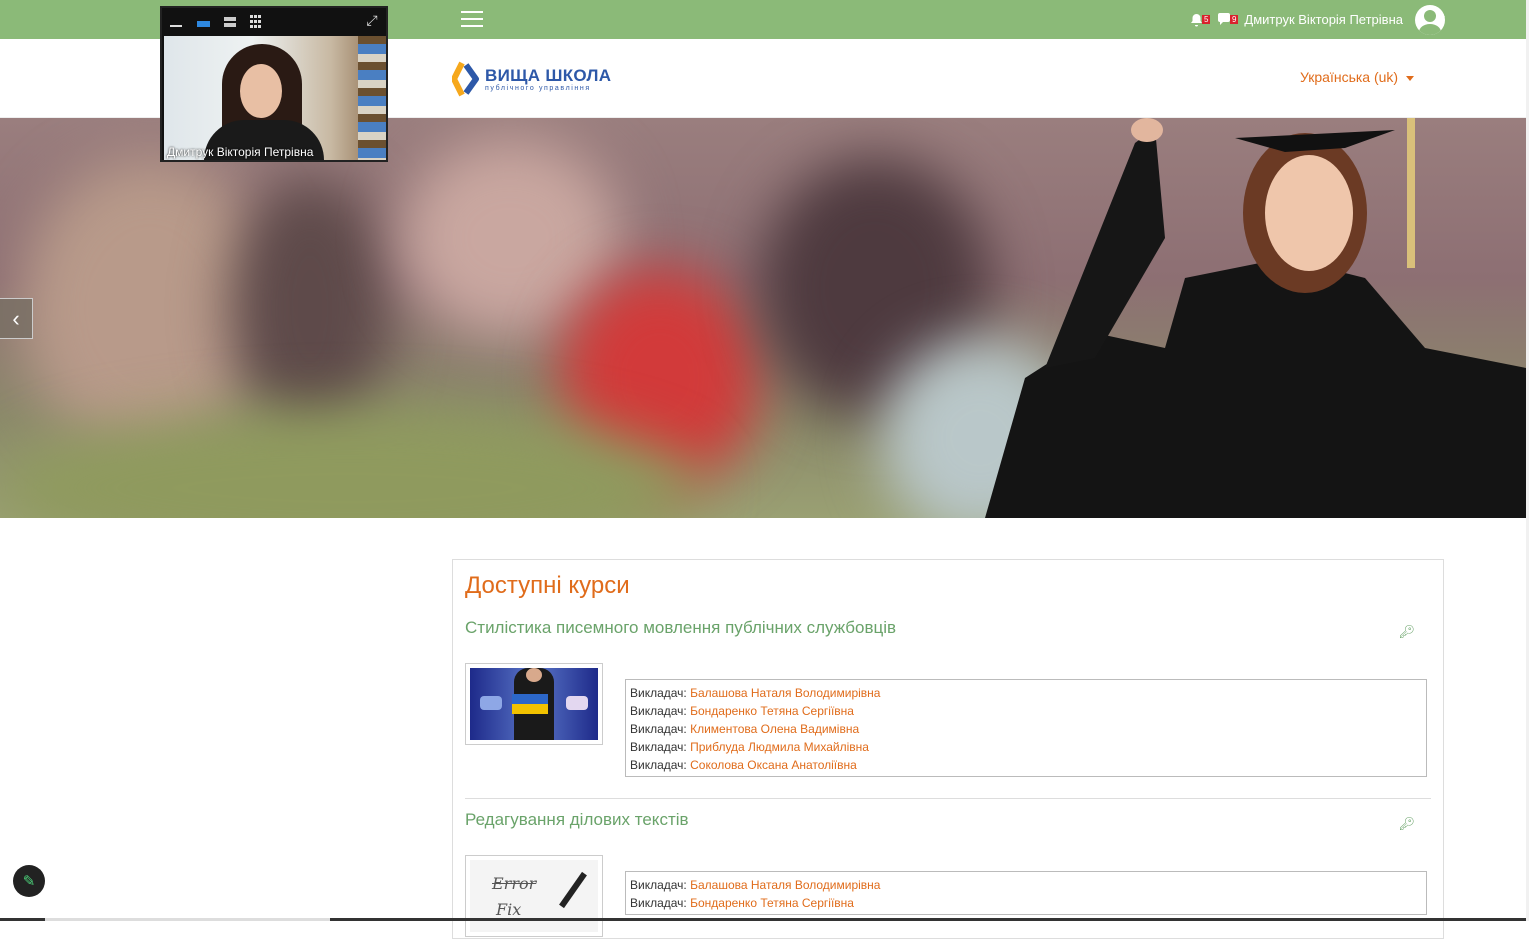  I want to click on logo-mark-icon, so click(465, 79).